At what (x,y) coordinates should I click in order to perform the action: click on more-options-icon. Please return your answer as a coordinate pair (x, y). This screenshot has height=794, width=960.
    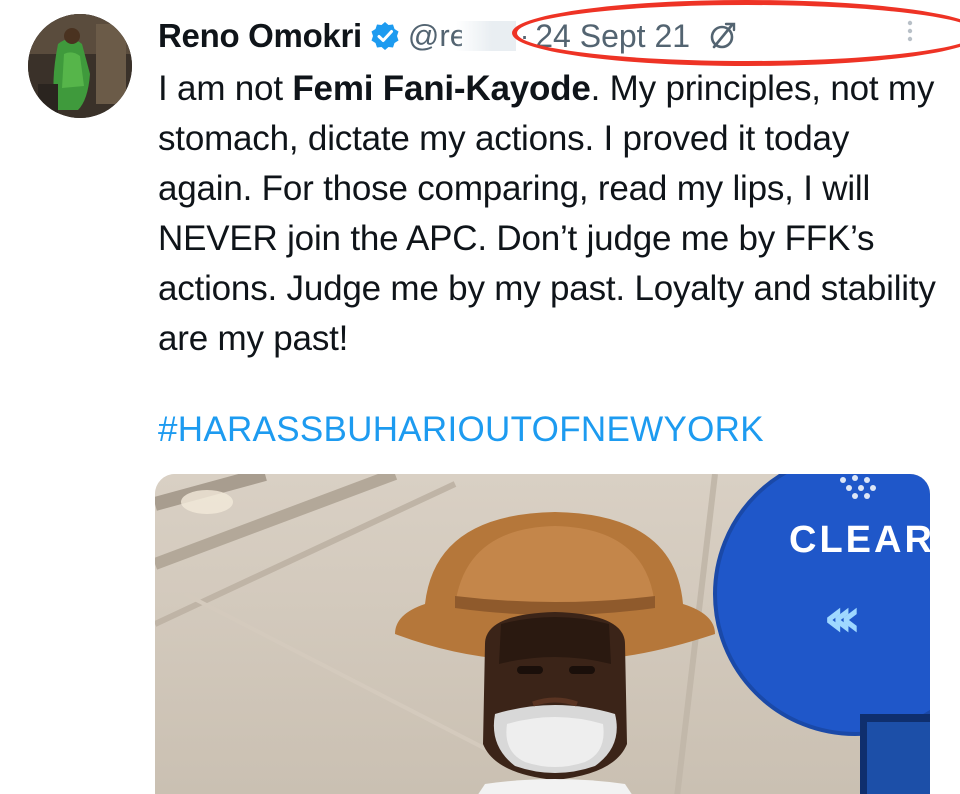
    Looking at the image, I should click on (910, 31).